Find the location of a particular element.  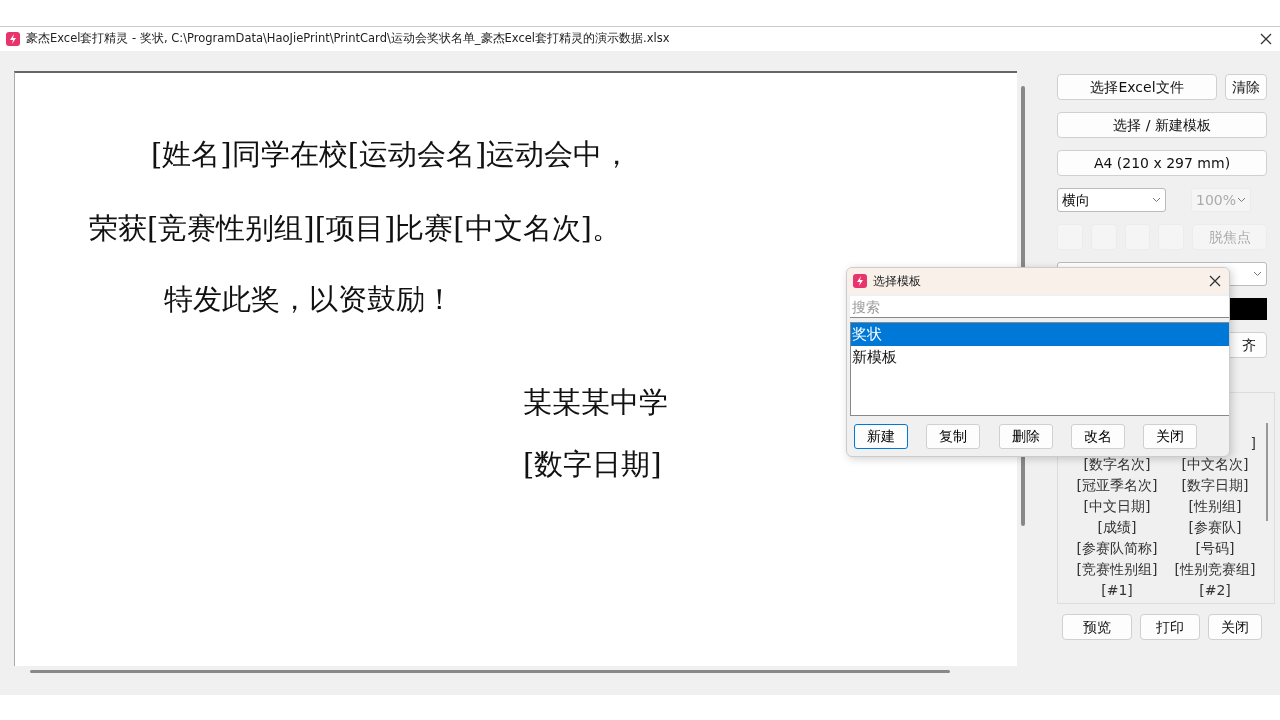

canvas-text: 特发此奖，以资鼓励！ is located at coordinates (309, 299).